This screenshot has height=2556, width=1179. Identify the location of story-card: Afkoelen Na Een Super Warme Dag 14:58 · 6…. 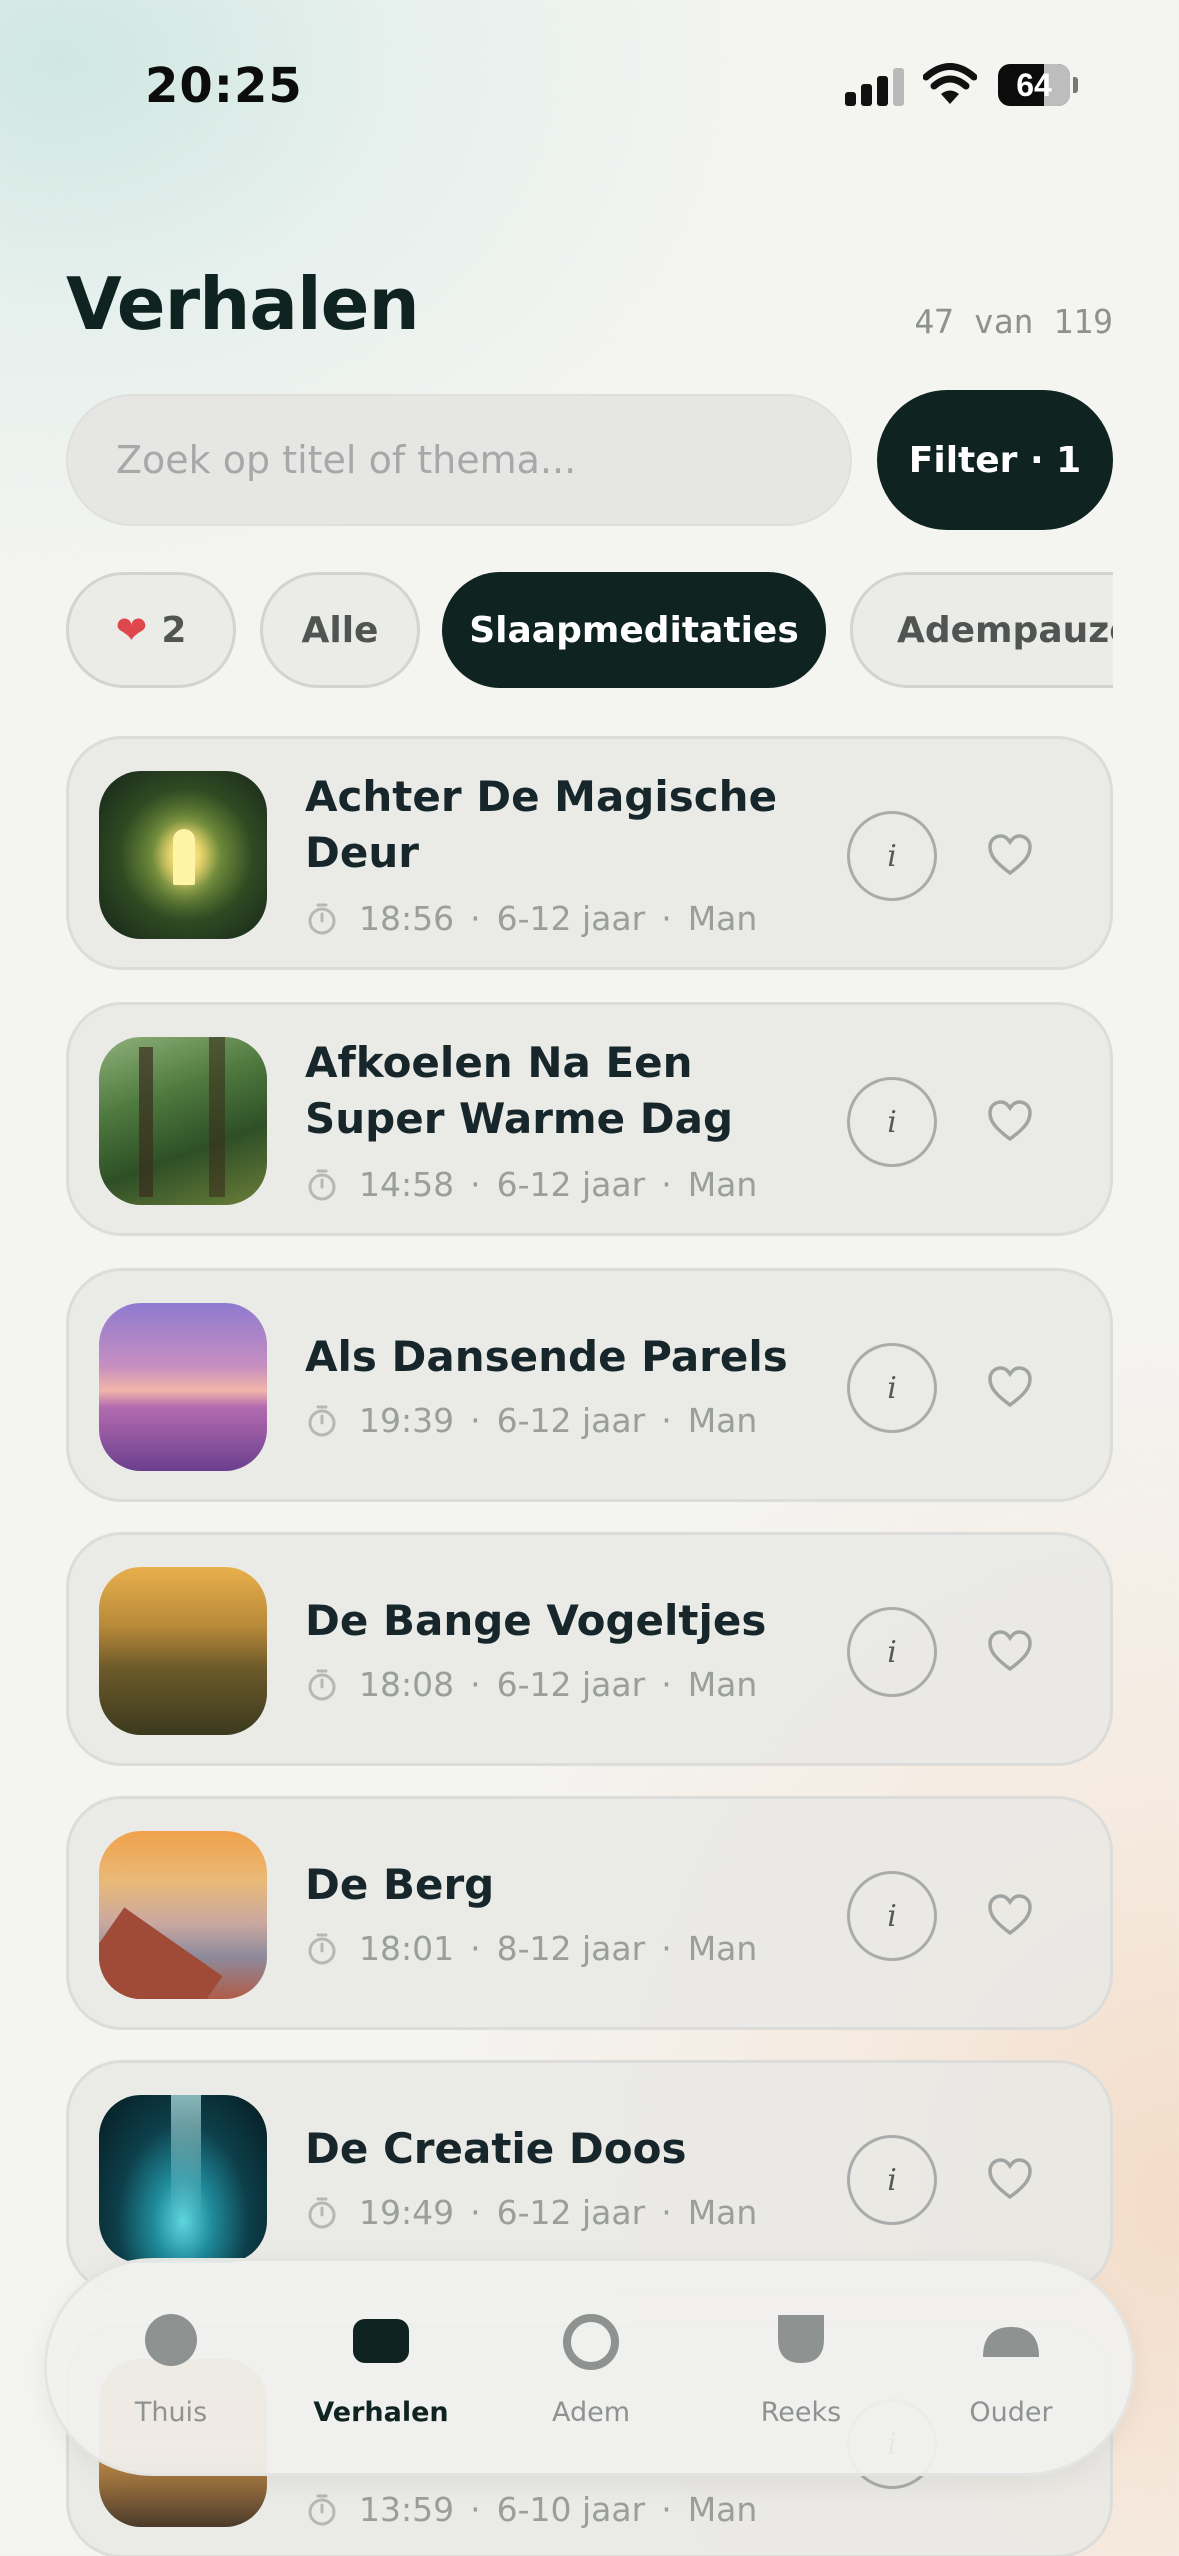
(589, 1119).